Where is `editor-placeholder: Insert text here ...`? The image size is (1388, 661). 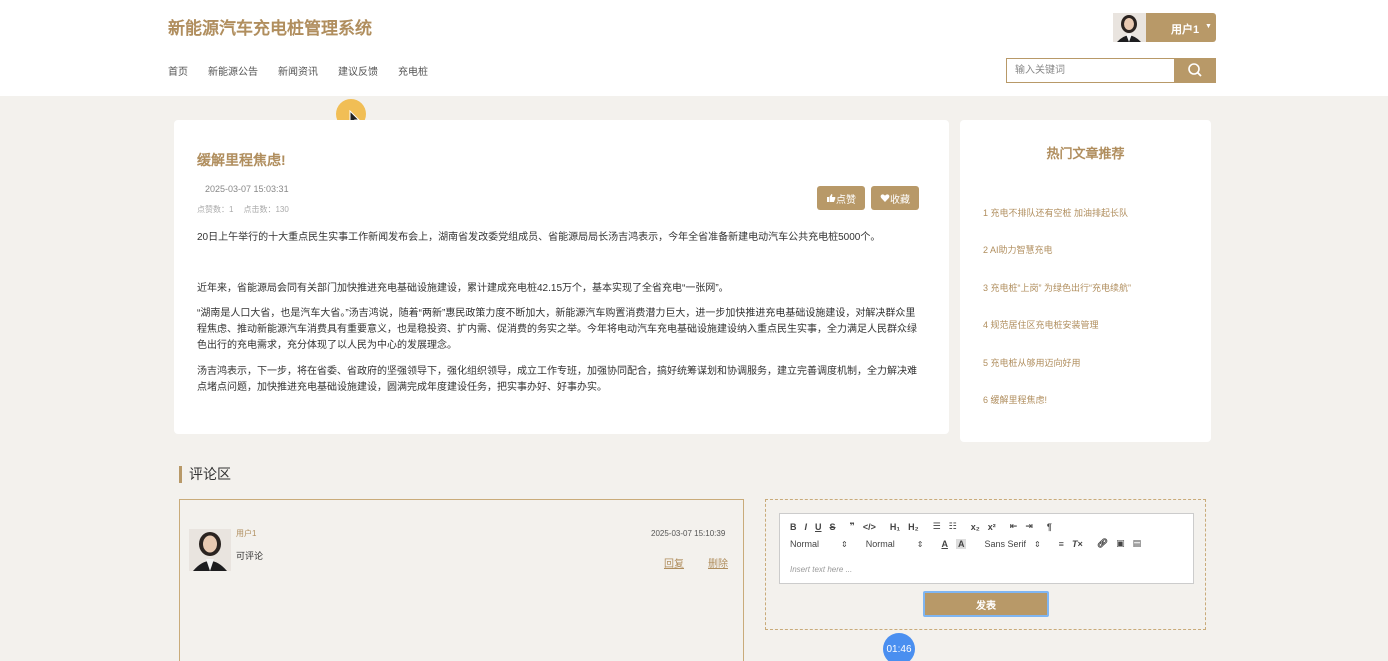
editor-placeholder: Insert text here ... is located at coordinates (821, 569).